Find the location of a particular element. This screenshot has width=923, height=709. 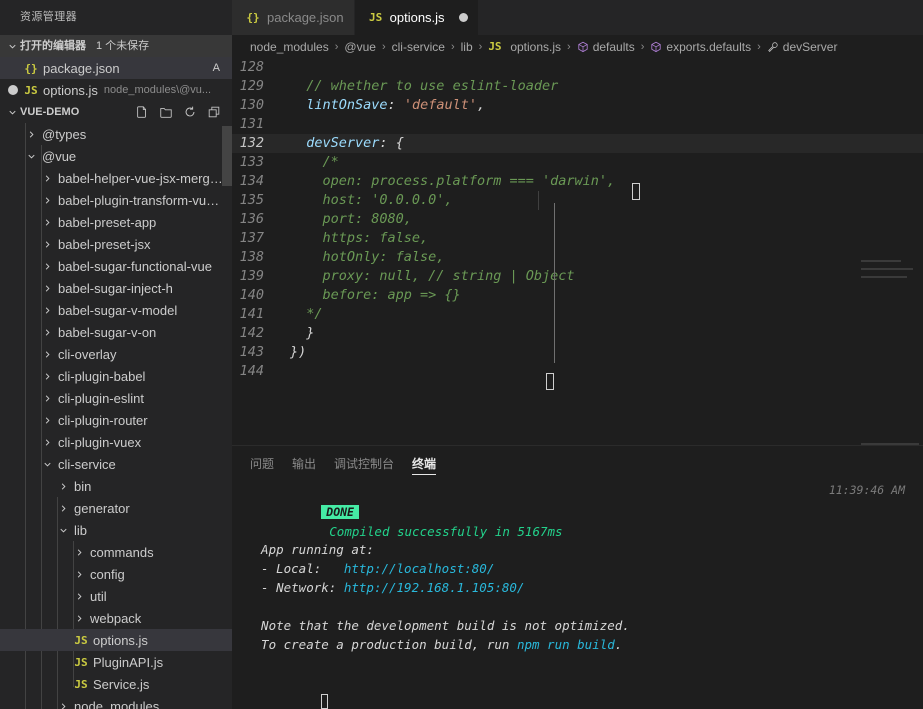

code-line: 138 hotOnly: false, is located at coordinates (577, 257).